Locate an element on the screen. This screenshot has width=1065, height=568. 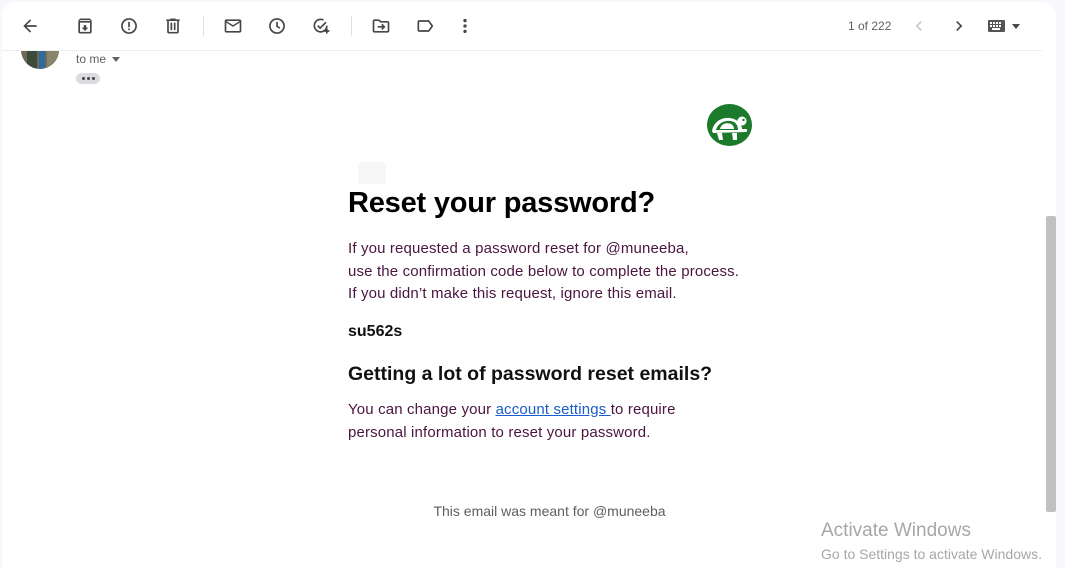
older-button is located at coordinates (959, 26).